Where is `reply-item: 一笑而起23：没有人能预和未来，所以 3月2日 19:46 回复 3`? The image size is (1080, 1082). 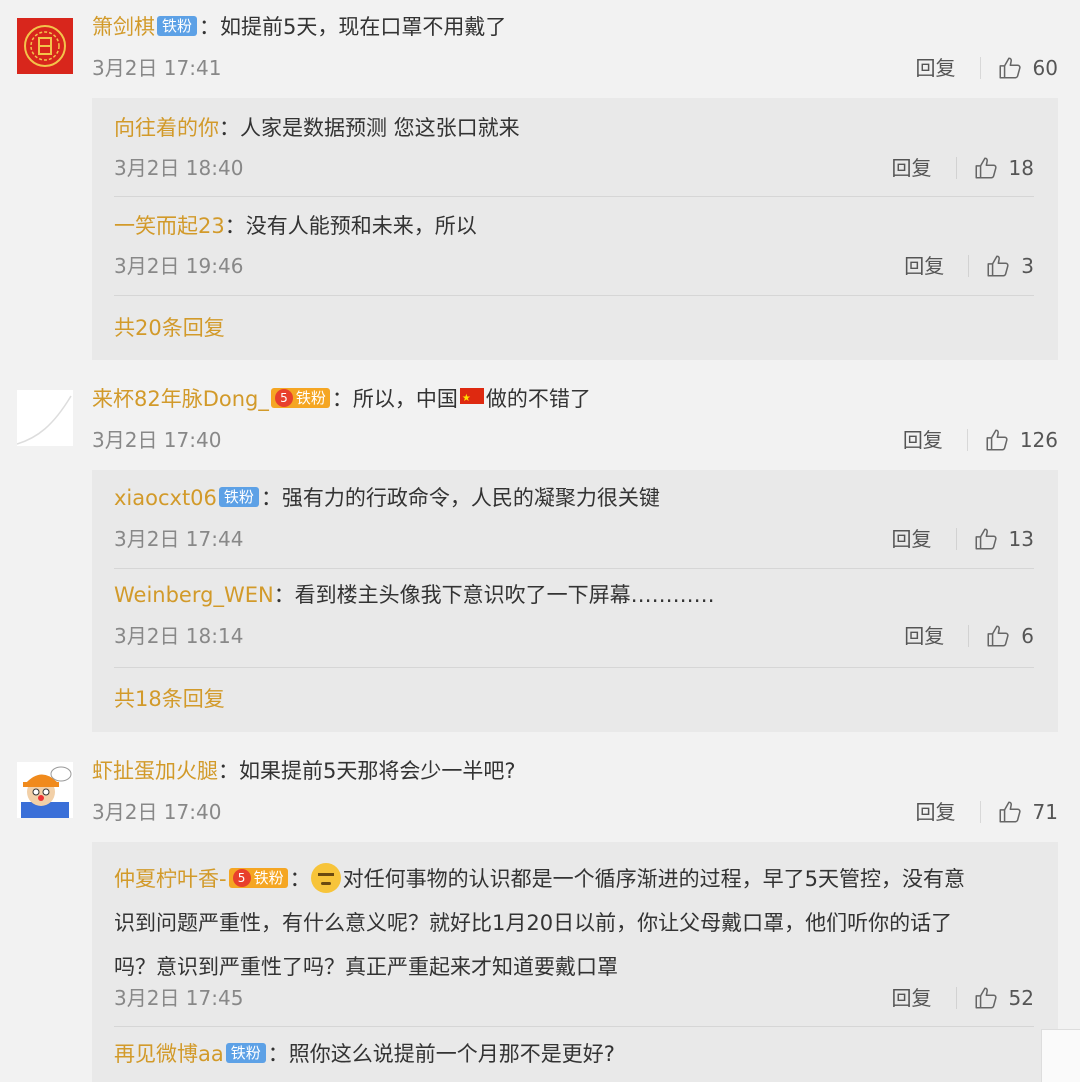 reply-item: 一笑而起23：没有人能预和未来，所以 3月2日 19:46 回复 3 is located at coordinates (575, 246).